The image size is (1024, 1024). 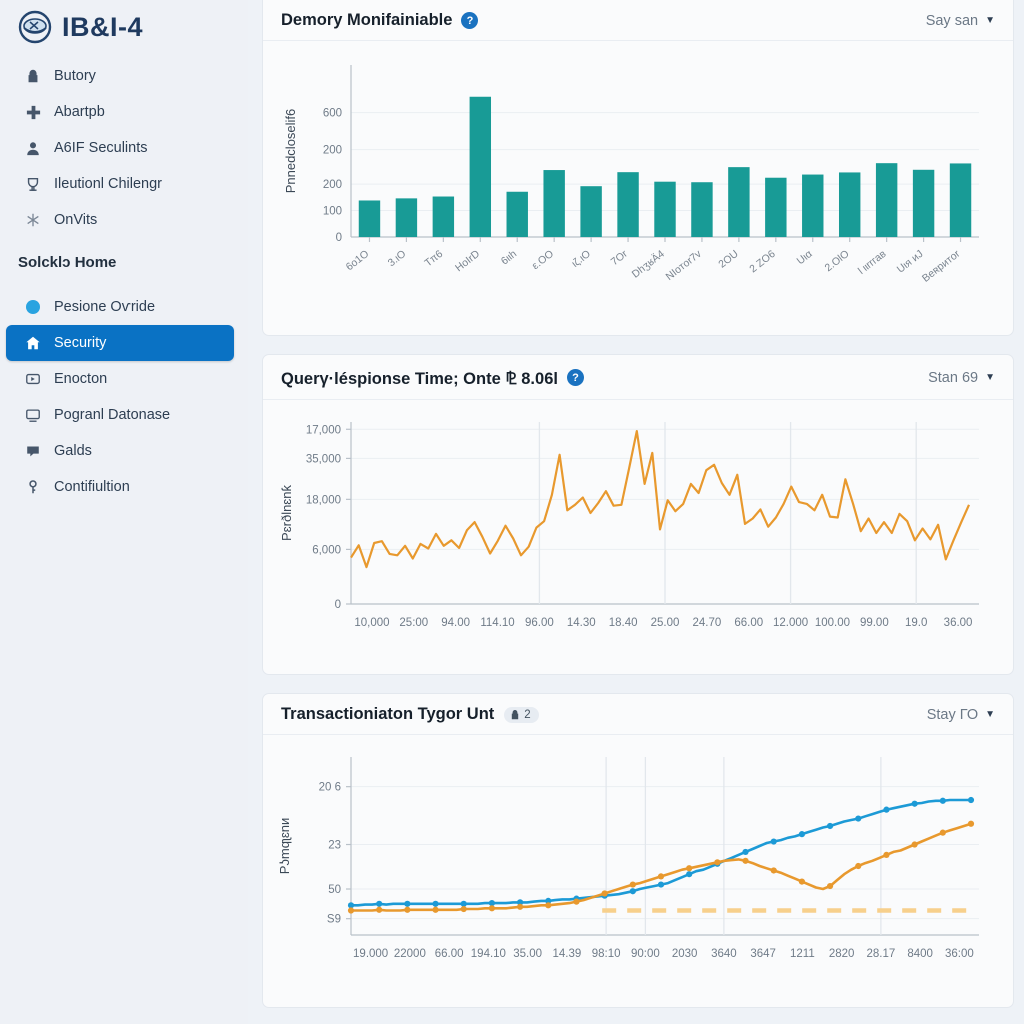 What do you see at coordinates (339, 238) in the screenshot?
I see `svg-text: 0` at bounding box center [339, 238].